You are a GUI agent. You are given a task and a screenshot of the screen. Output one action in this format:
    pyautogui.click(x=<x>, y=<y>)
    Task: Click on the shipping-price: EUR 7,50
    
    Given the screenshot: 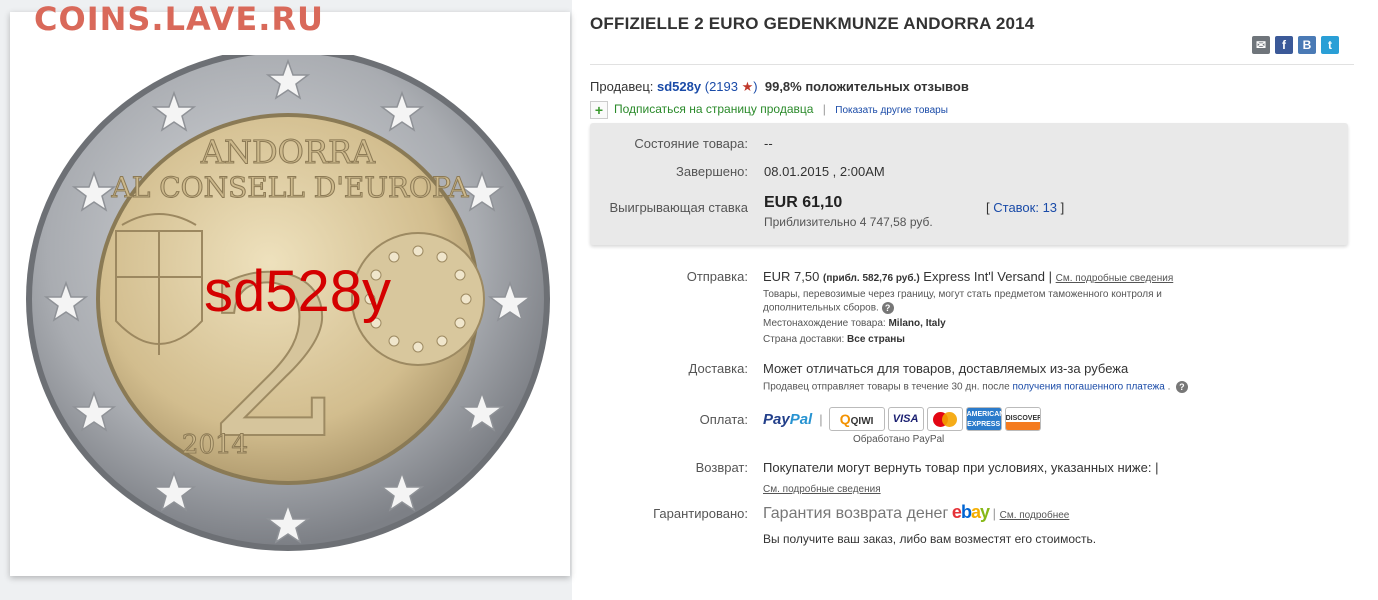 What is the action you would take?
    pyautogui.click(x=791, y=276)
    